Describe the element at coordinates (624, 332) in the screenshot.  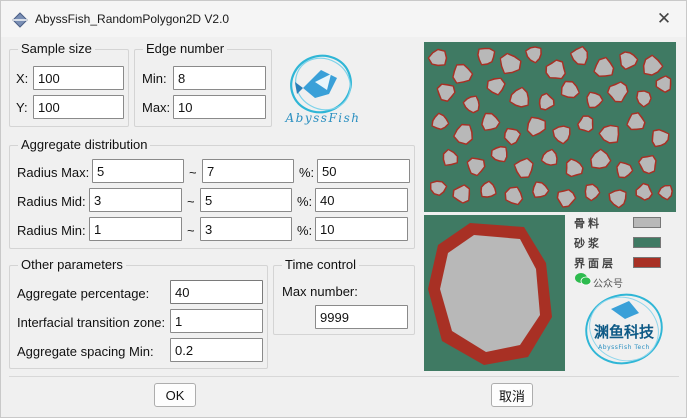
I see `brand-logo-text: 渊鱼科技` at that location.